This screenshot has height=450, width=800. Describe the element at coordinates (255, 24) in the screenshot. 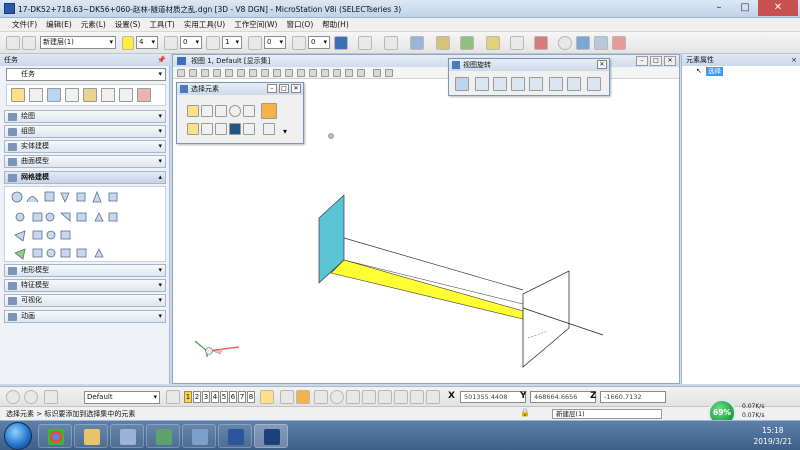

I see `menu-workspace: 工作空间(W)` at that location.